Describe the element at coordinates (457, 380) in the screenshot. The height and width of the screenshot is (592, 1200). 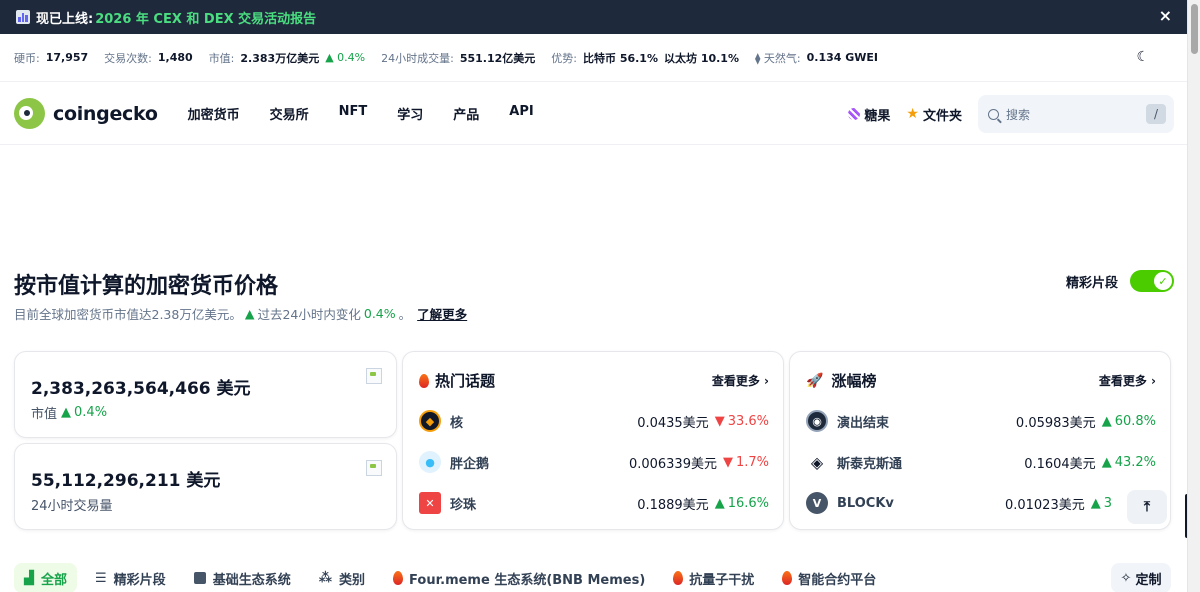
I see `trending-title: 热门话题` at that location.